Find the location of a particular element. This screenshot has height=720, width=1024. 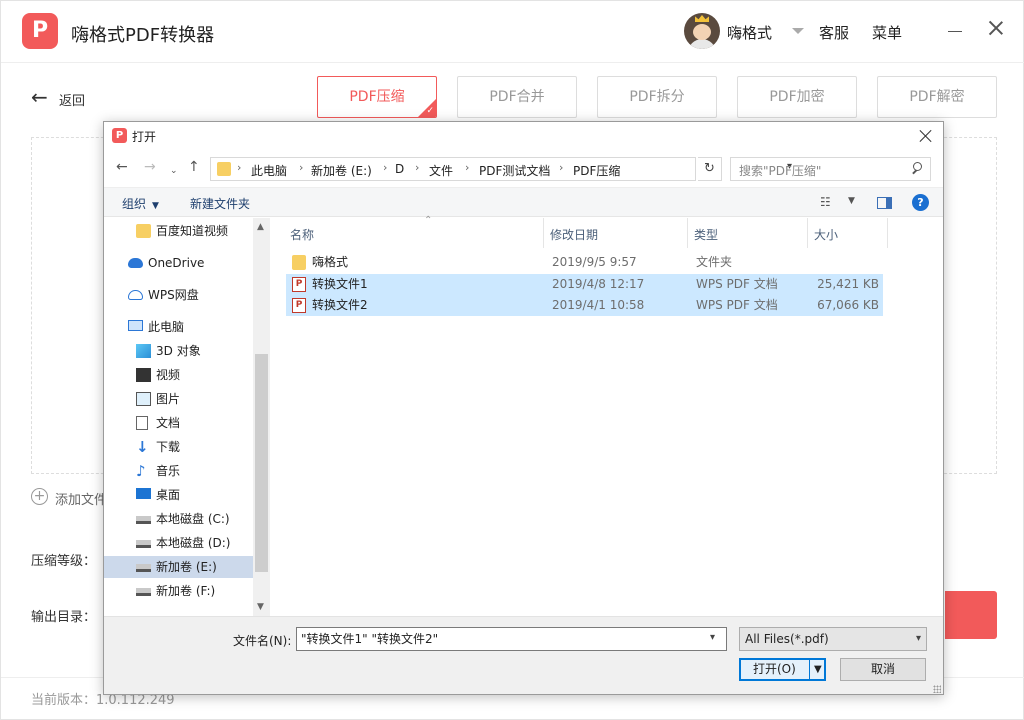

new-folder-button: 新建文件夹 is located at coordinates (220, 203).